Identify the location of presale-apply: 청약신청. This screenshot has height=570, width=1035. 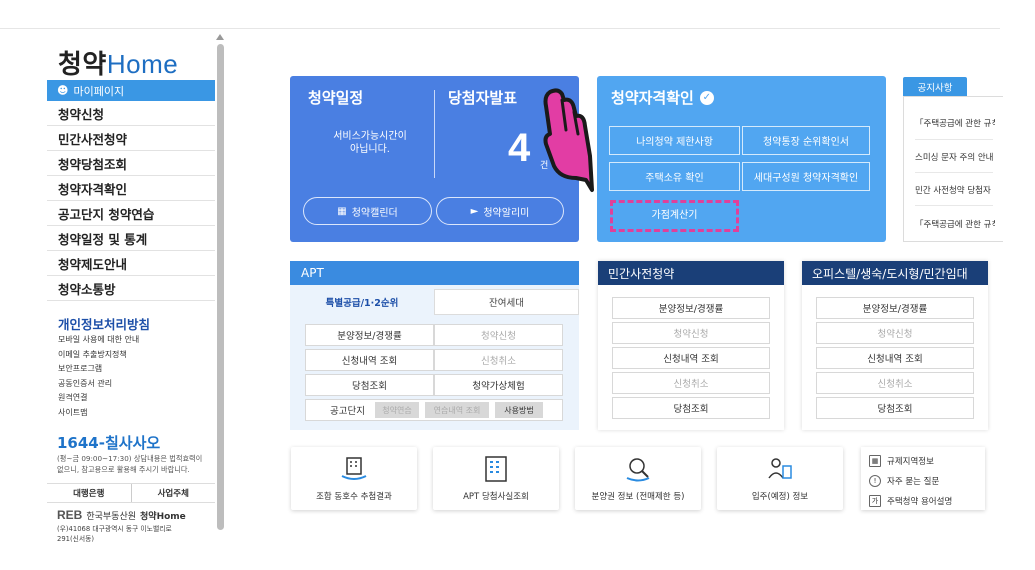
(691, 333).